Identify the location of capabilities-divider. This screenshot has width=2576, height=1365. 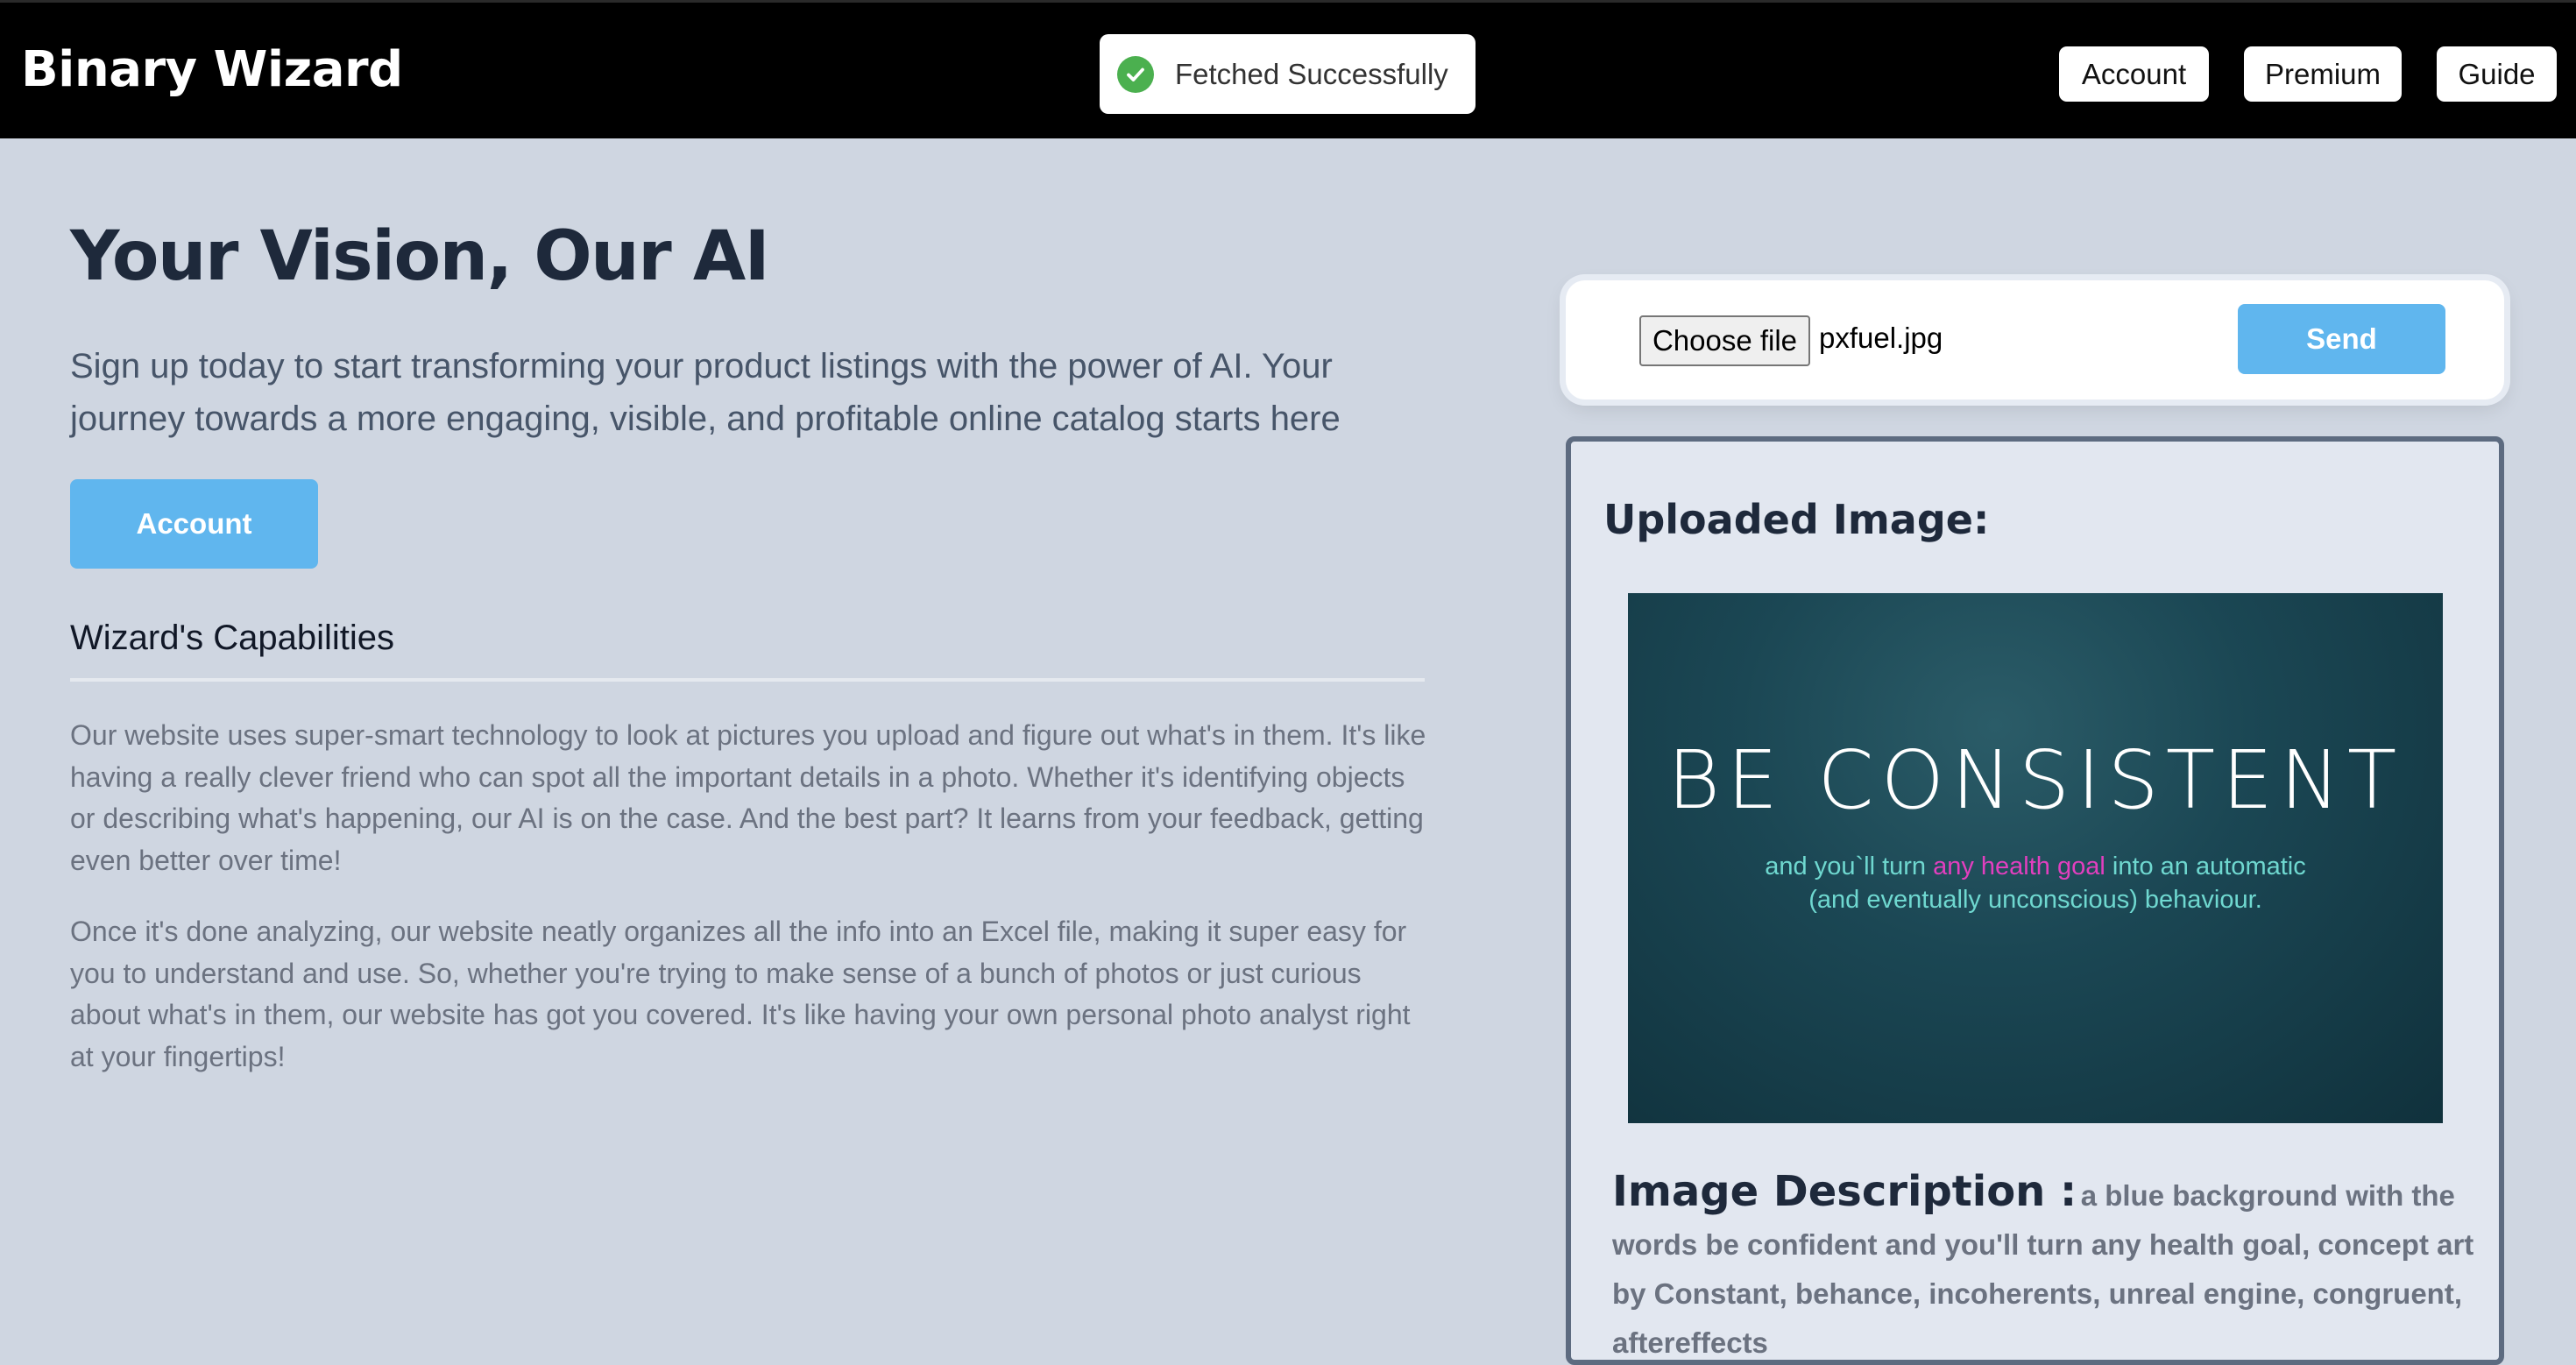
(747, 680).